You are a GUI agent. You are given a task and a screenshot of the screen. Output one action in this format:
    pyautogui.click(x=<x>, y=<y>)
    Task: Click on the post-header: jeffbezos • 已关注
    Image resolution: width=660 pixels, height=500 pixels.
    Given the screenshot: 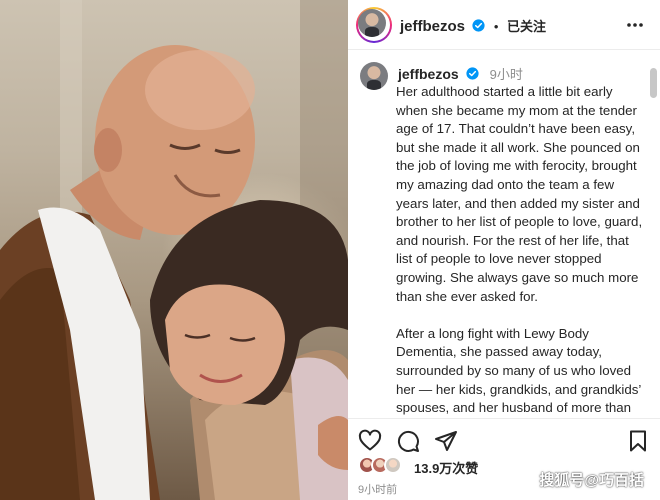 What is the action you would take?
    pyautogui.click(x=504, y=25)
    